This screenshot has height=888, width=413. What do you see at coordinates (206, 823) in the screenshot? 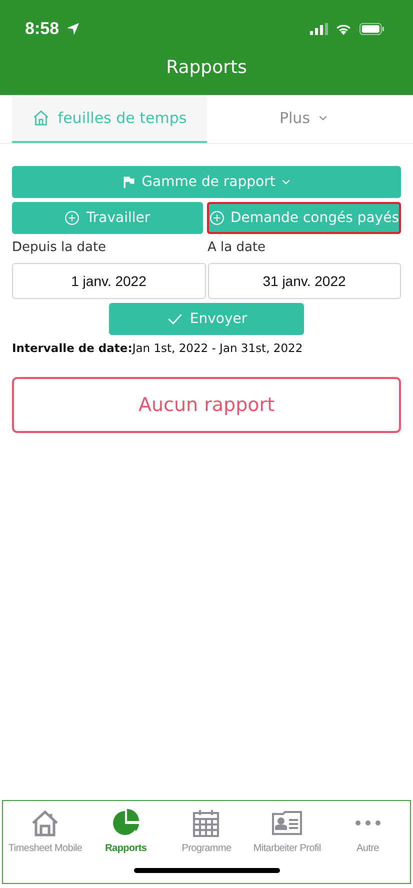
I see `calendar-icon` at bounding box center [206, 823].